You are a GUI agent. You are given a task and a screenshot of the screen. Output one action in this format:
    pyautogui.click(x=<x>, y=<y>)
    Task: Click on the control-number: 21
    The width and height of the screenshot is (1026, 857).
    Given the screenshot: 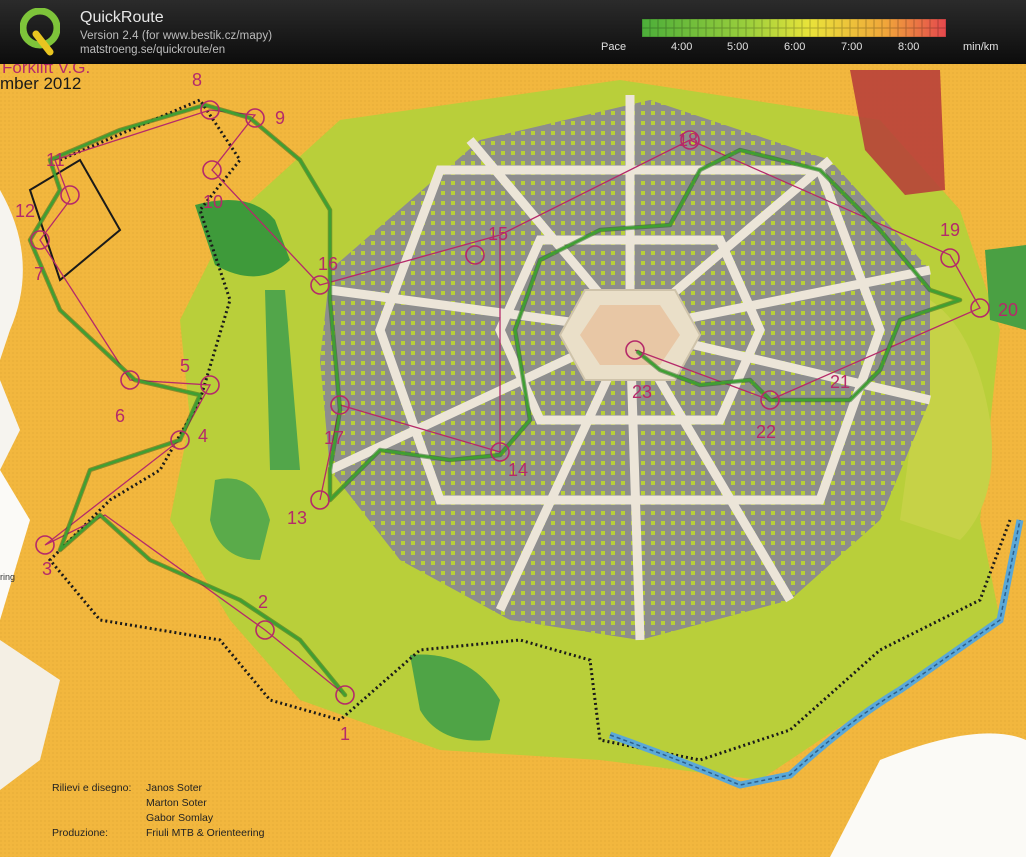 What is the action you would take?
    pyautogui.click(x=840, y=382)
    